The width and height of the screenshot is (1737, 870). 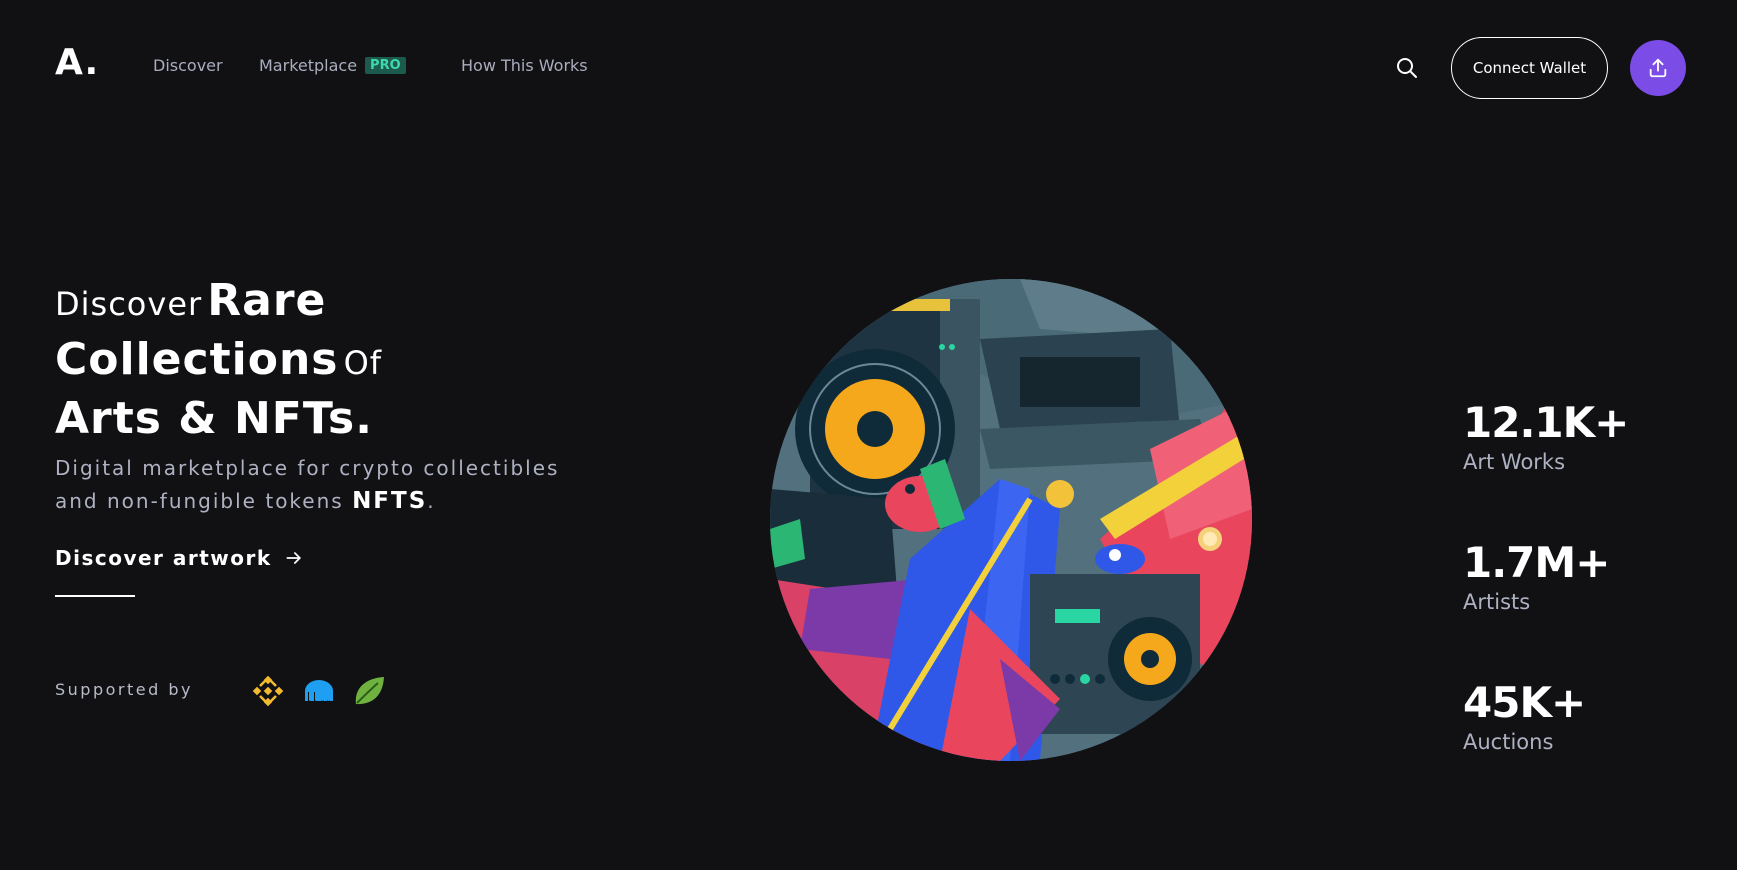 What do you see at coordinates (197, 359) in the screenshot?
I see `hero-title-word: Collections` at bounding box center [197, 359].